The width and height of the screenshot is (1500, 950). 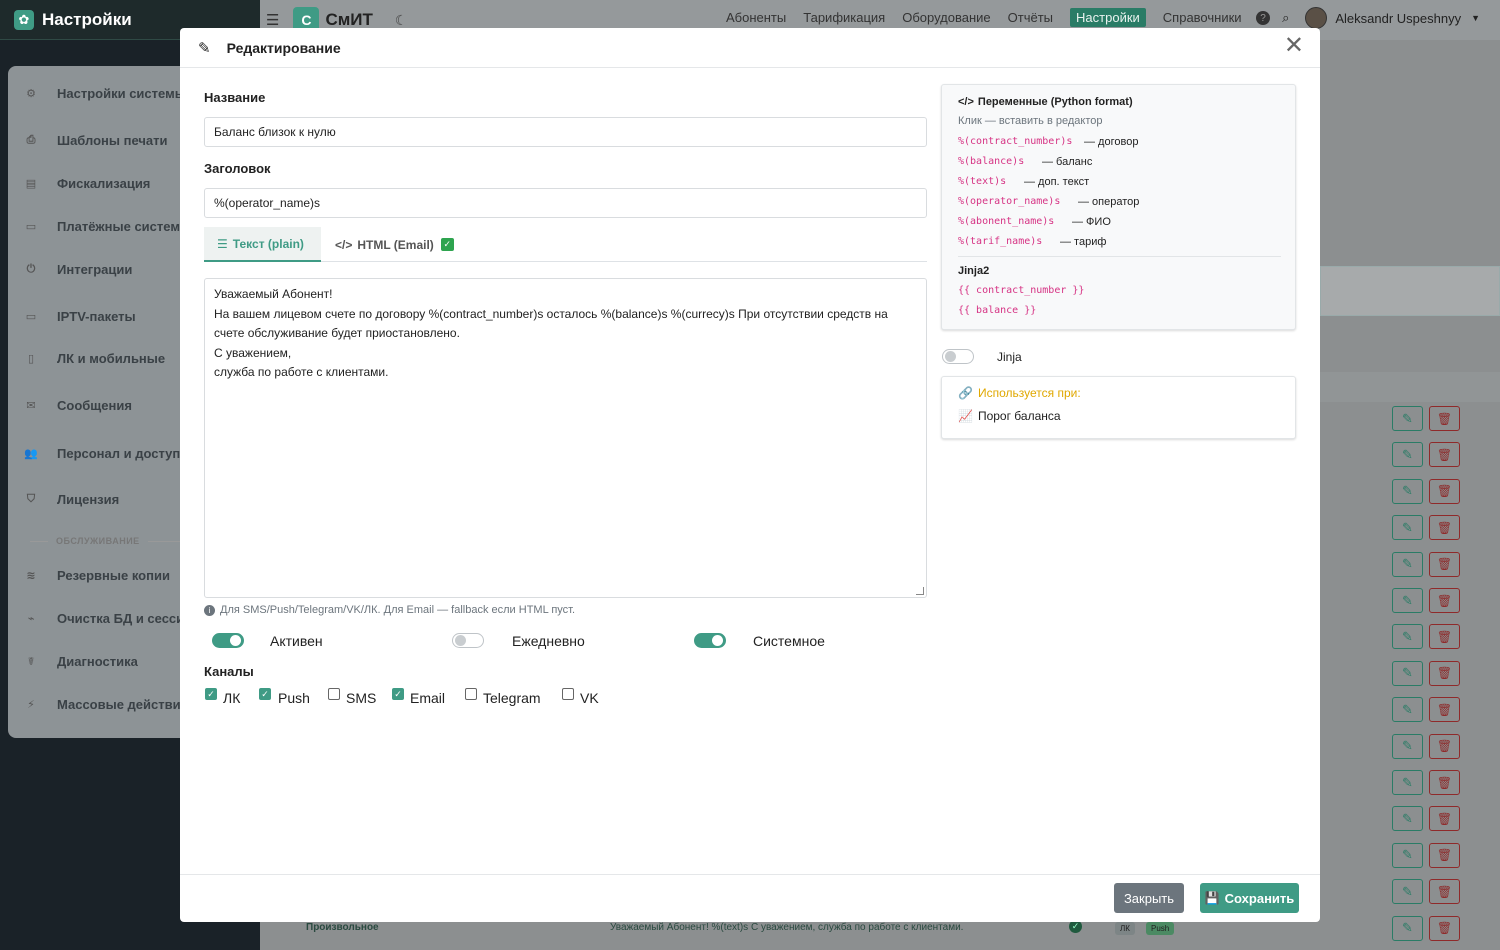 What do you see at coordinates (31, 269) in the screenshot?
I see `plug-icon: ⏻` at bounding box center [31, 269].